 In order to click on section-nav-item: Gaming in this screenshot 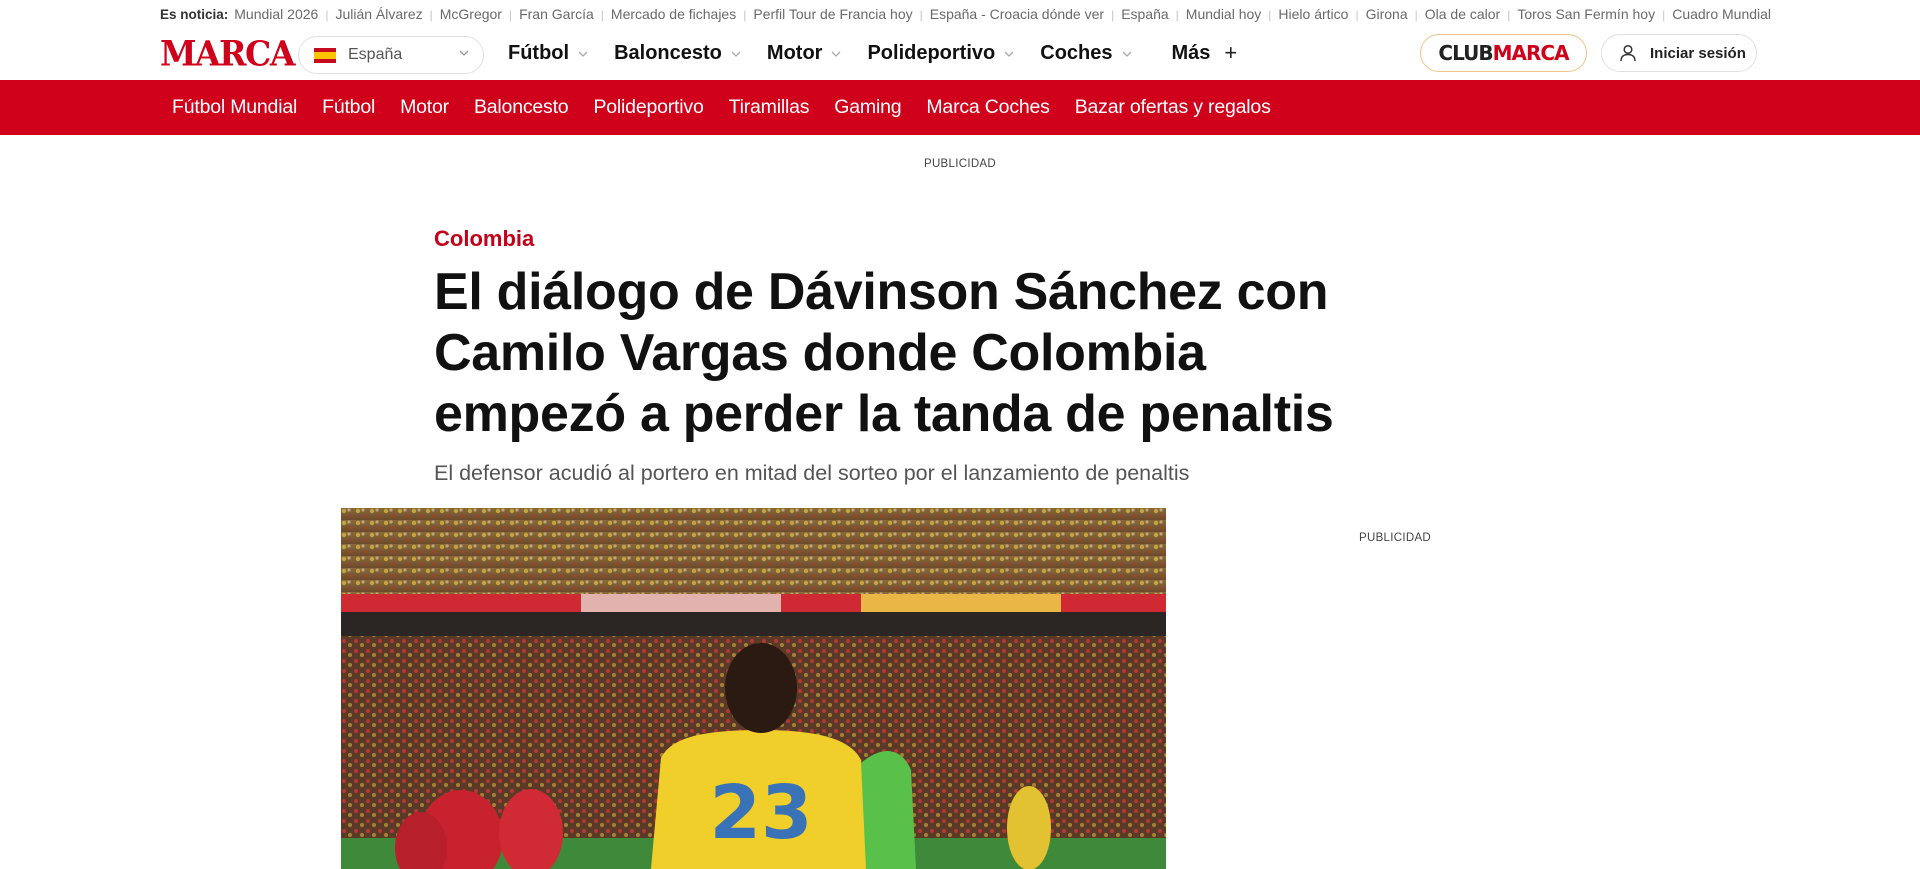, I will do `click(867, 107)`.